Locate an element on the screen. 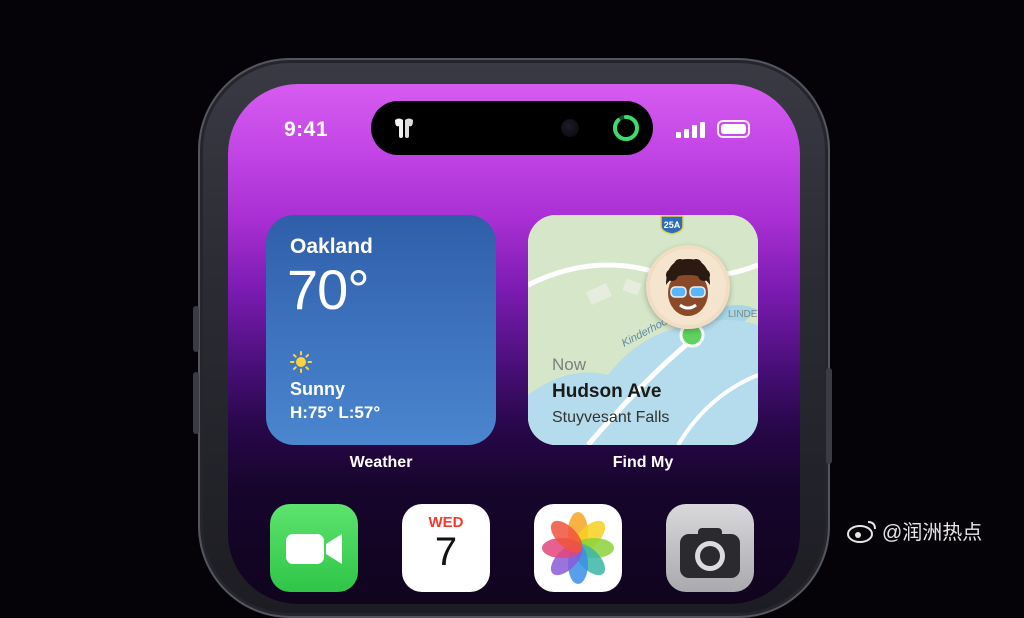  sun-icon is located at coordinates (301, 362).